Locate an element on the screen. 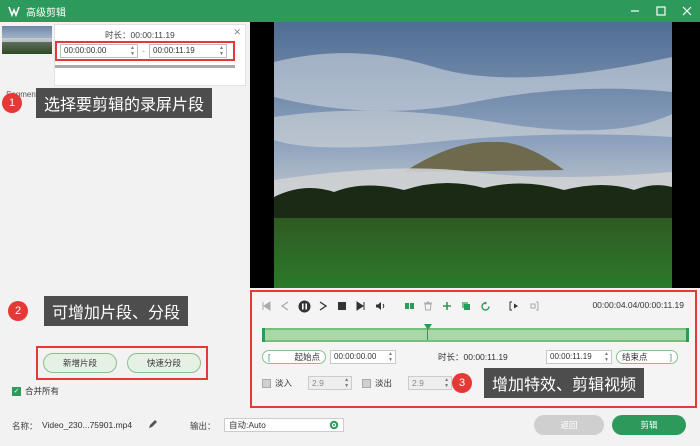  segment-duration: 时长：00:00:11.19 is located at coordinates (140, 35).